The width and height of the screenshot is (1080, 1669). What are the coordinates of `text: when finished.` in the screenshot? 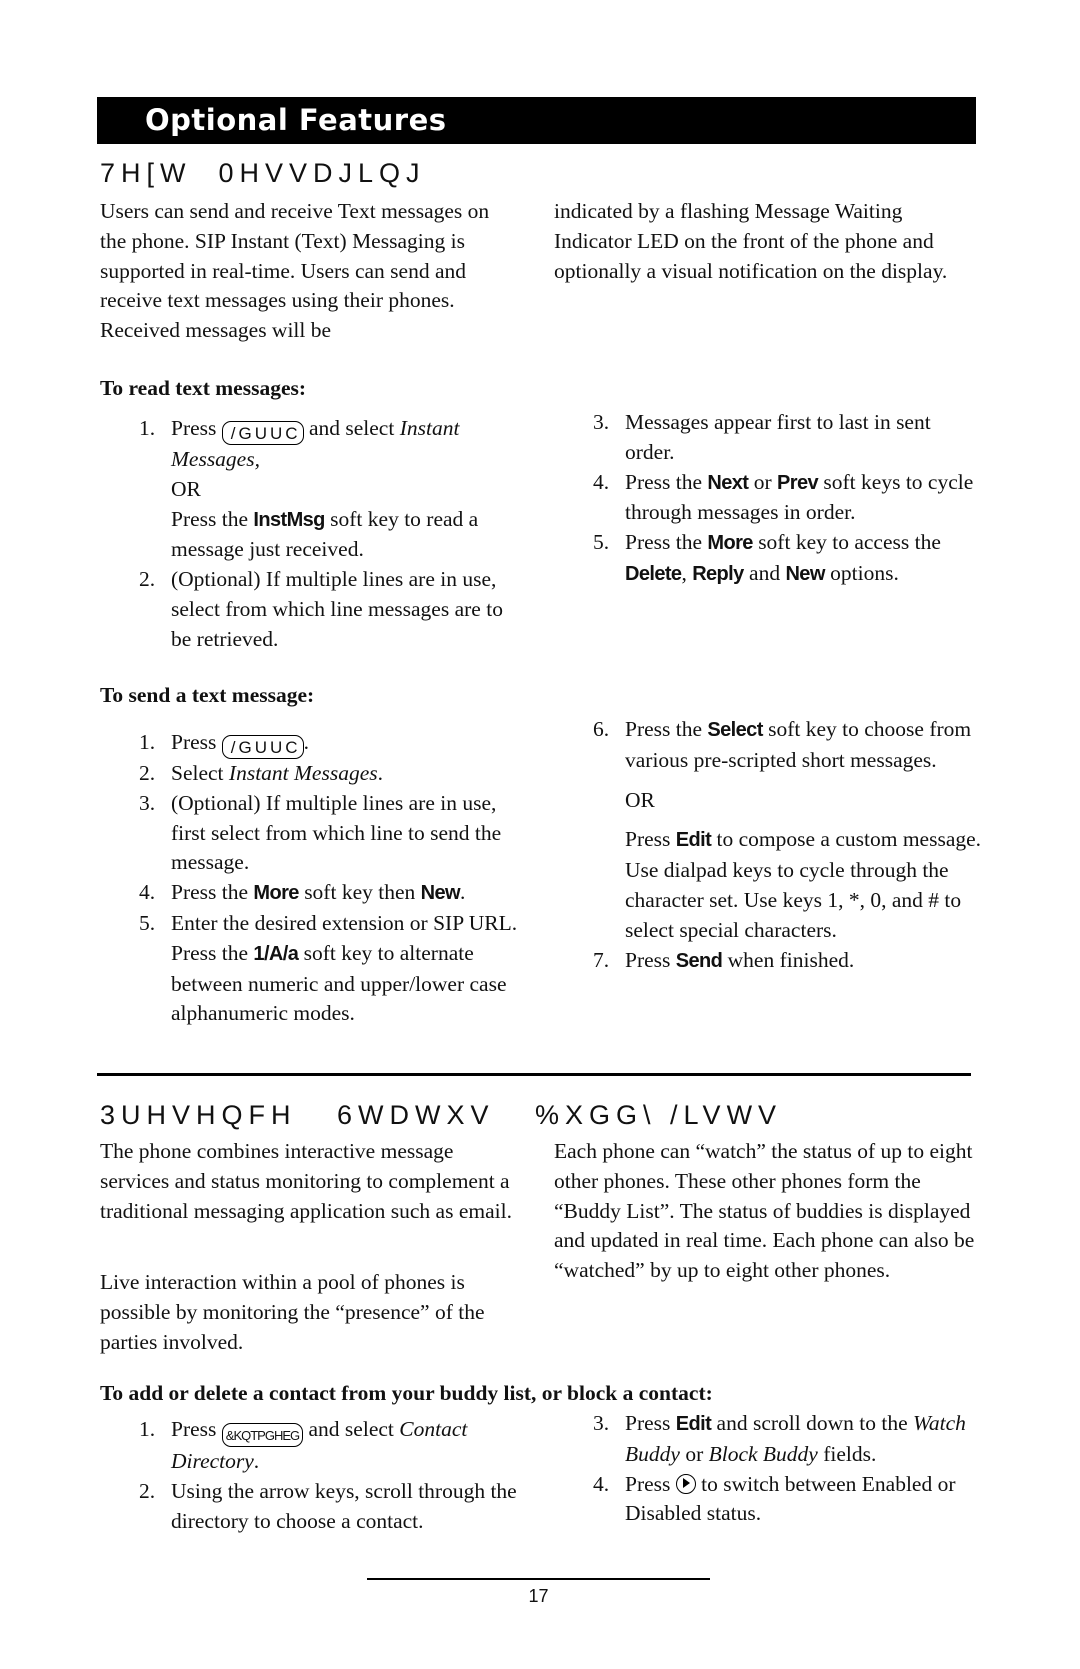 It's located at (788, 959).